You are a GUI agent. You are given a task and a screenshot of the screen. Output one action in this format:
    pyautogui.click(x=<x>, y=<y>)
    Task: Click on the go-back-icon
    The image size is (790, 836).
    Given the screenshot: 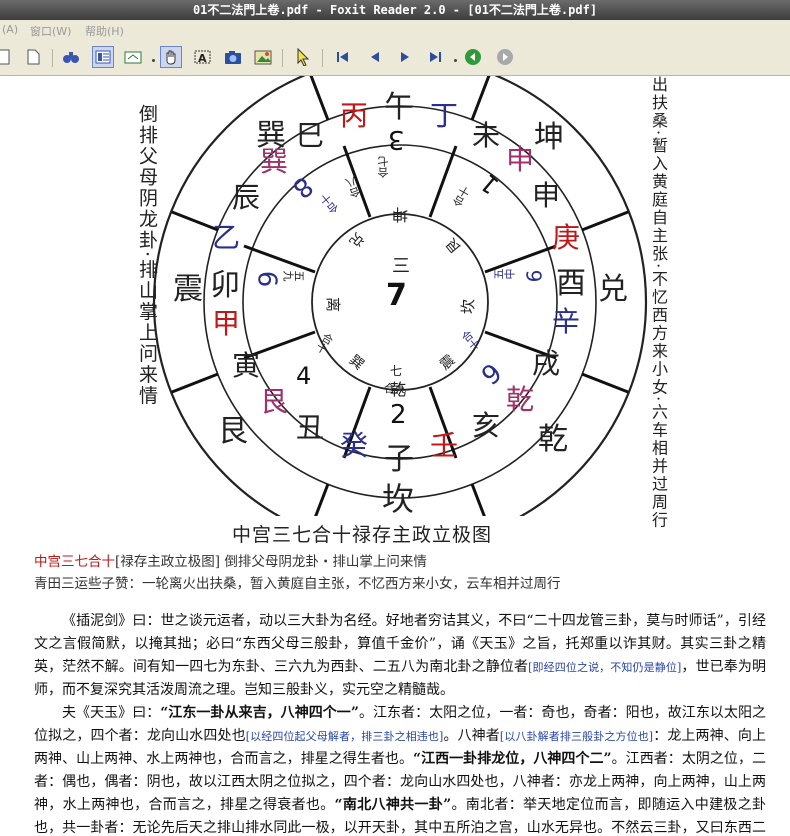 What is the action you would take?
    pyautogui.click(x=473, y=57)
    